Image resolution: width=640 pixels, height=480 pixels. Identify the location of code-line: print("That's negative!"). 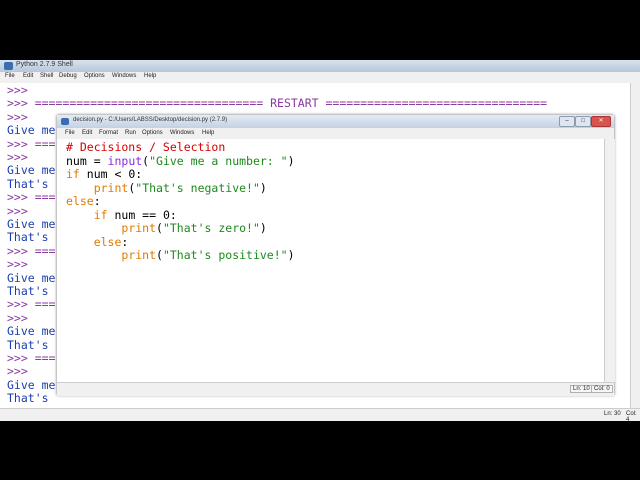
(166, 187).